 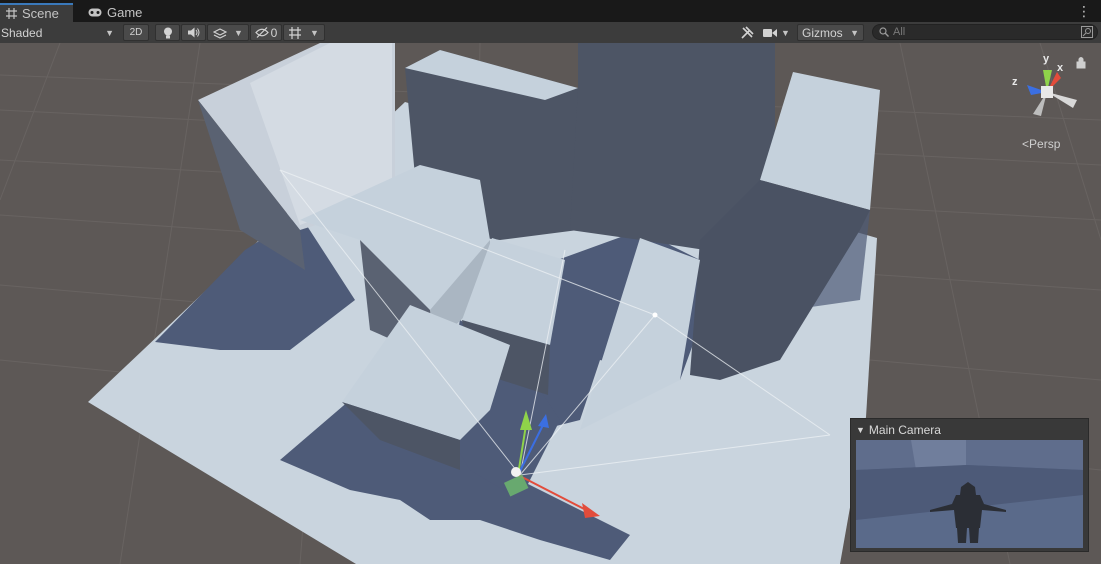 I want to click on axis-label-z: z, so click(x=1015, y=82).